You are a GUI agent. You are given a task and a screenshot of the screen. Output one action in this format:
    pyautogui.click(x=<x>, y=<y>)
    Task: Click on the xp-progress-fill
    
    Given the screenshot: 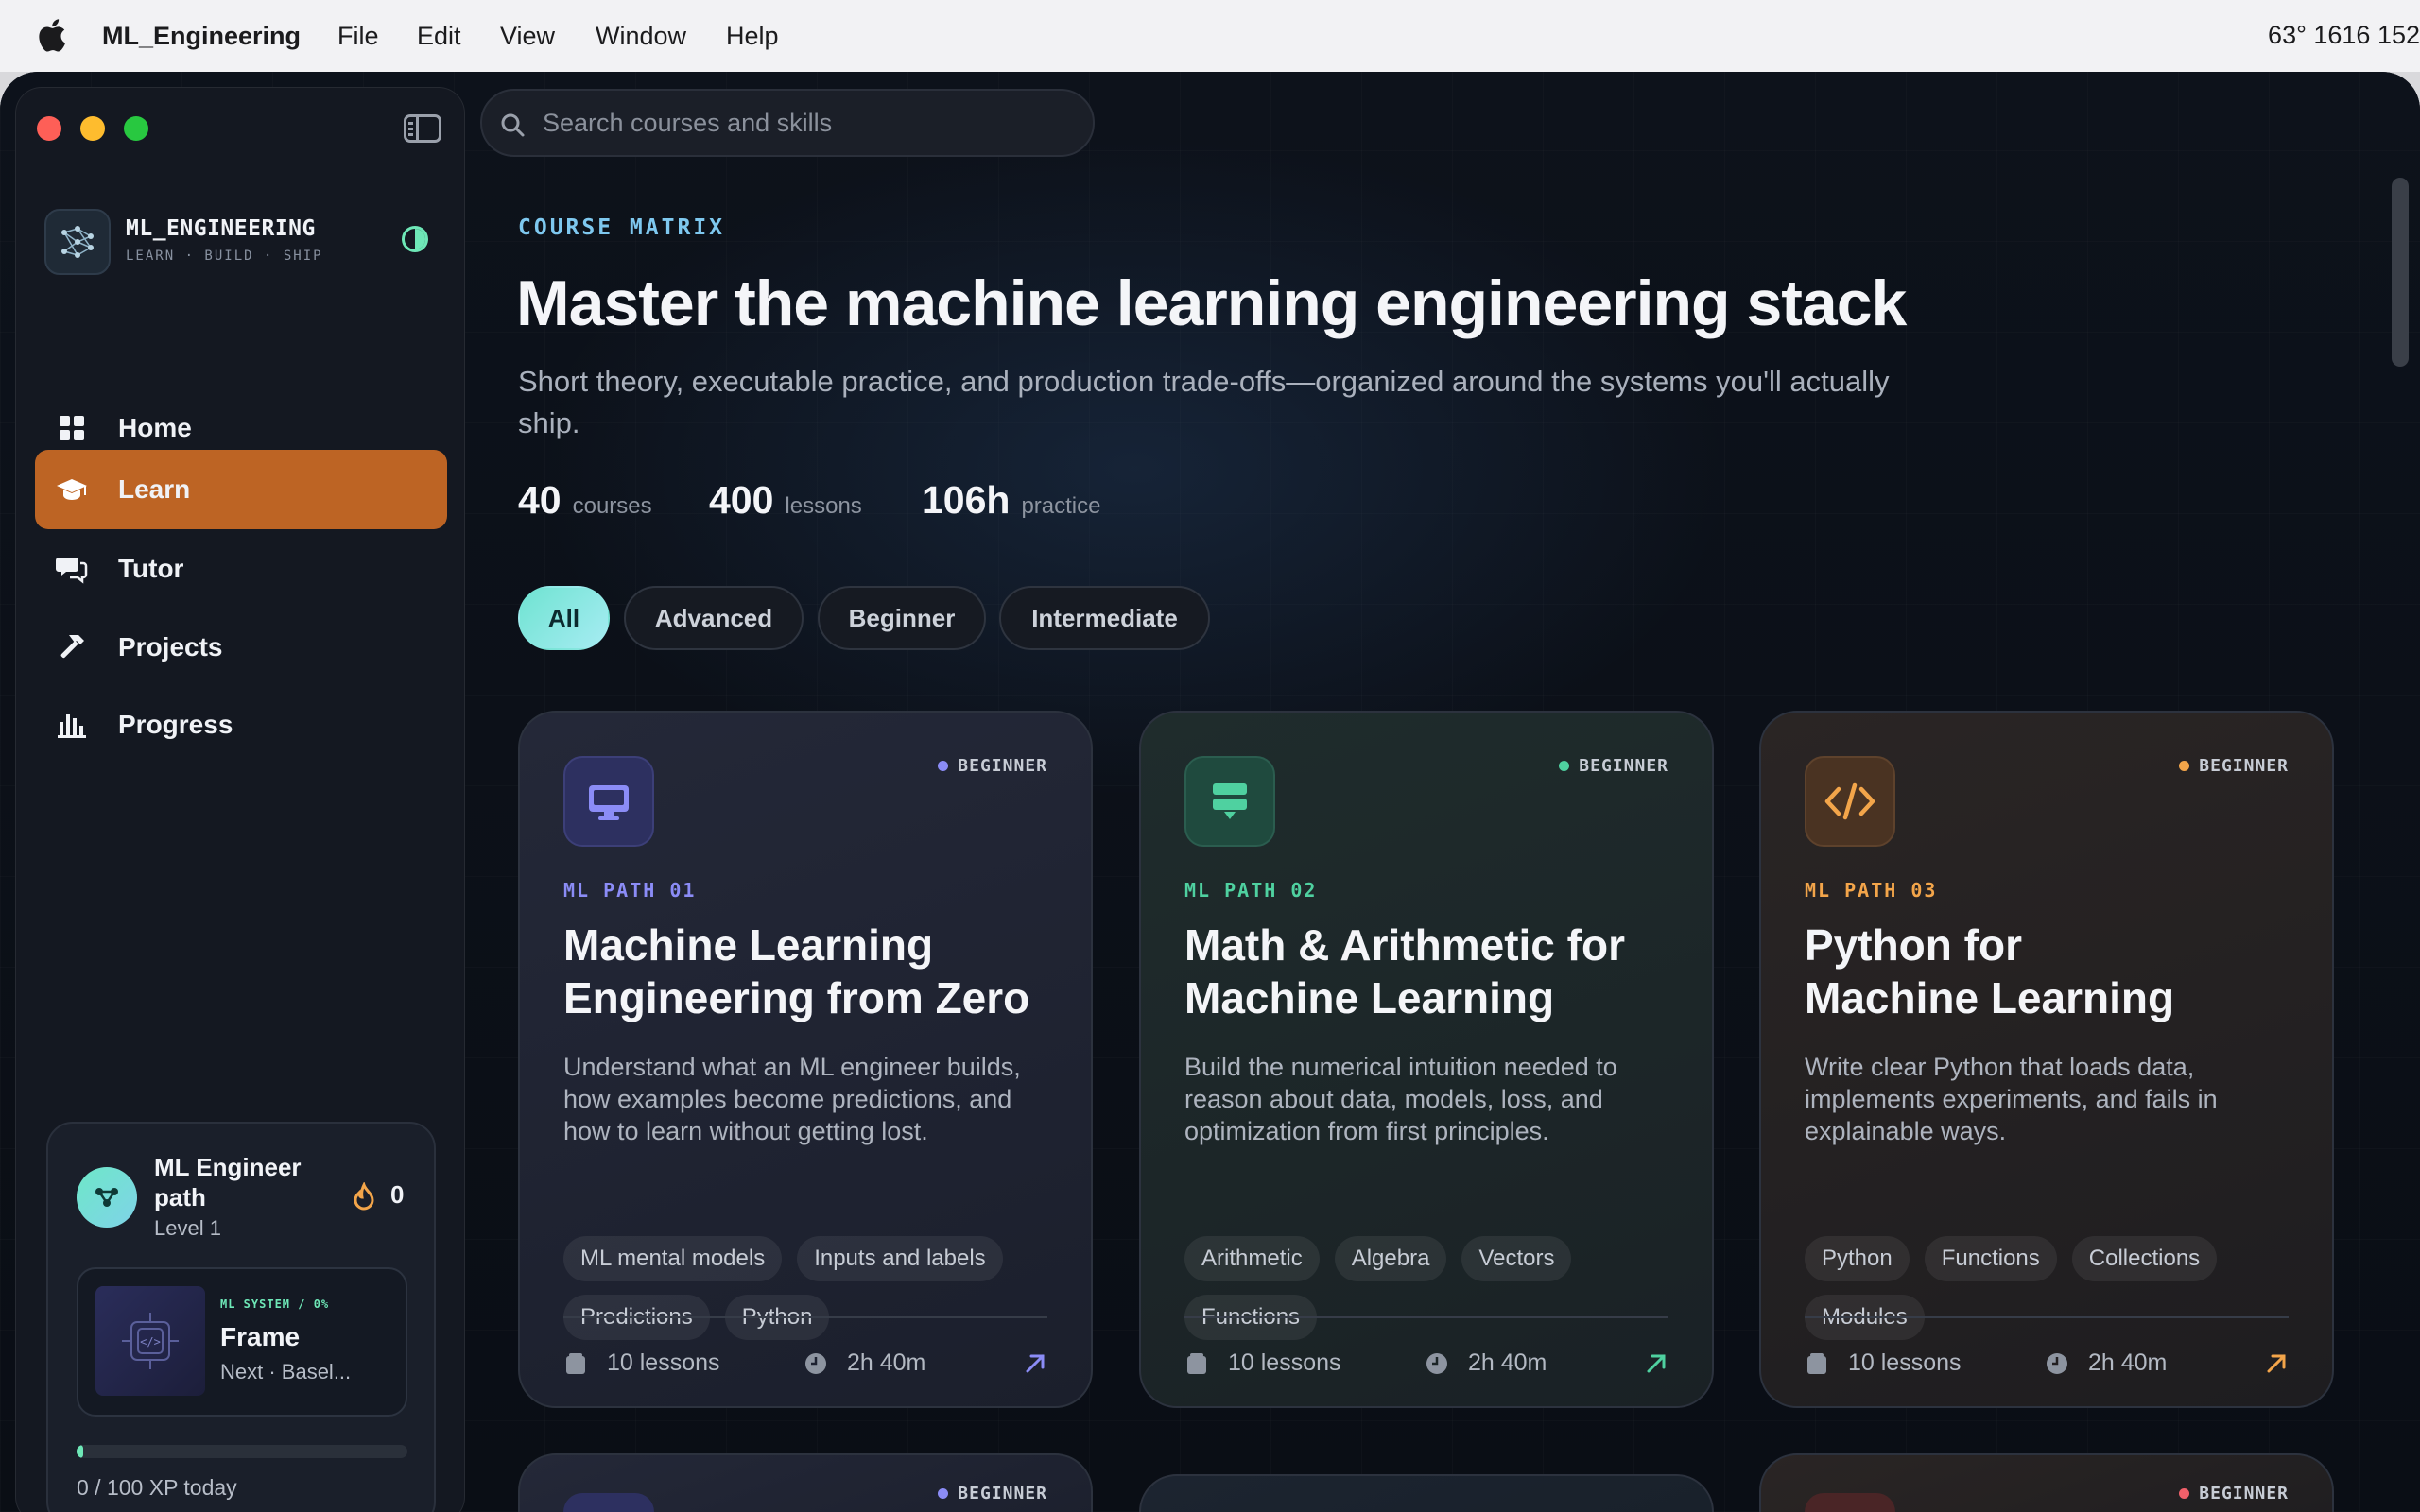 What is the action you would take?
    pyautogui.click(x=80, y=1451)
    